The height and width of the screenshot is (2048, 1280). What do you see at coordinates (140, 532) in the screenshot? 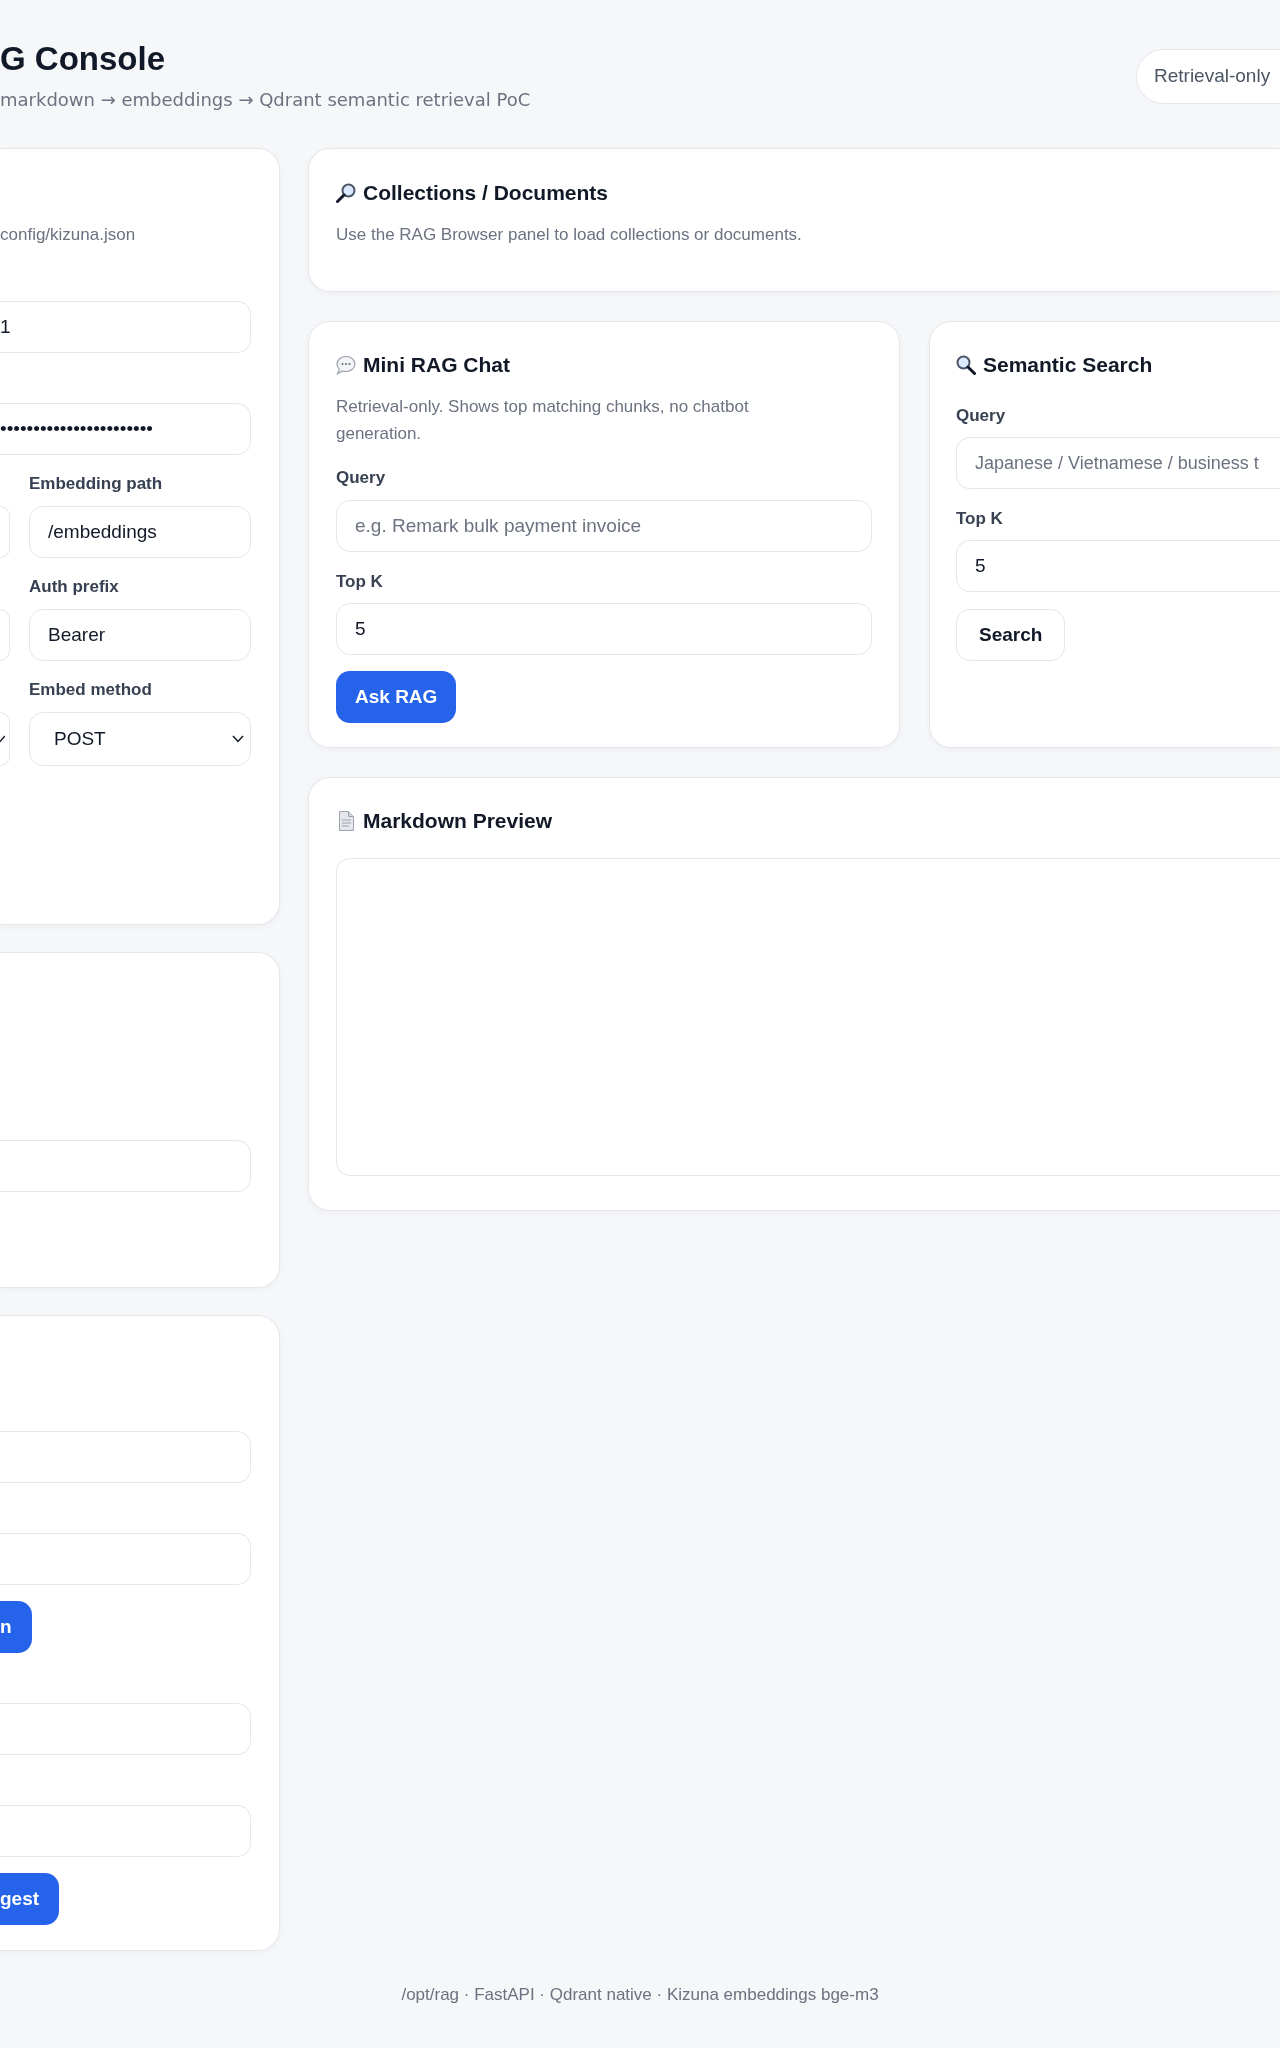
I see `input-field: /embeddings` at bounding box center [140, 532].